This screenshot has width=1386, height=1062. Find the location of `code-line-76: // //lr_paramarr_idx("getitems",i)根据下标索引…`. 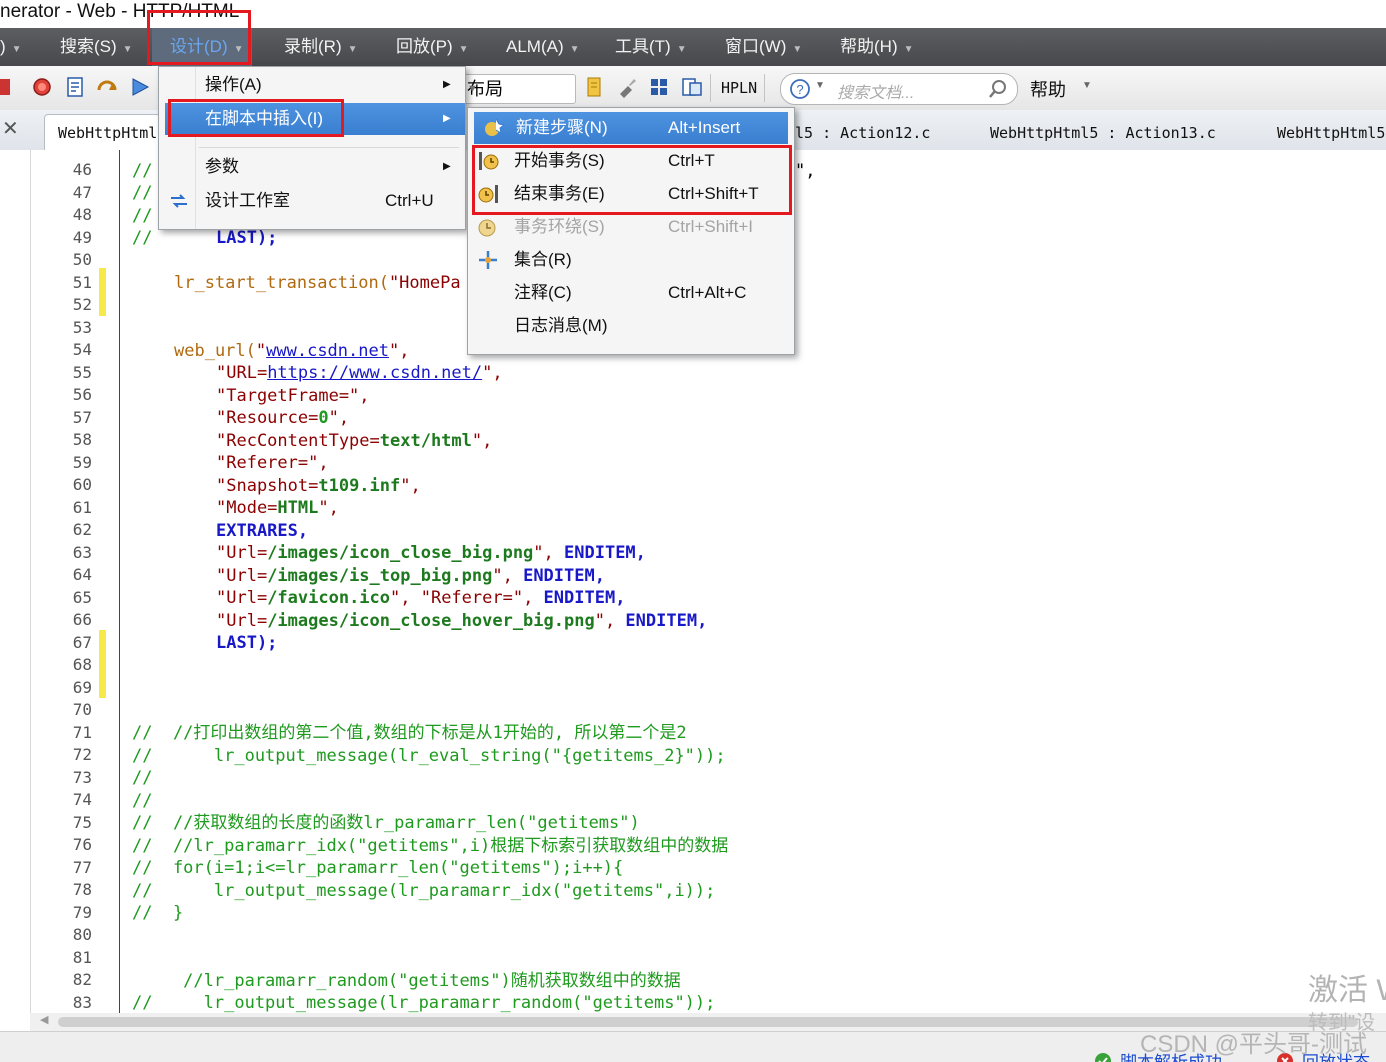

code-line-76: // //lr_paramarr_idx("getitems",i)根据下标索引… is located at coordinates (430, 846).